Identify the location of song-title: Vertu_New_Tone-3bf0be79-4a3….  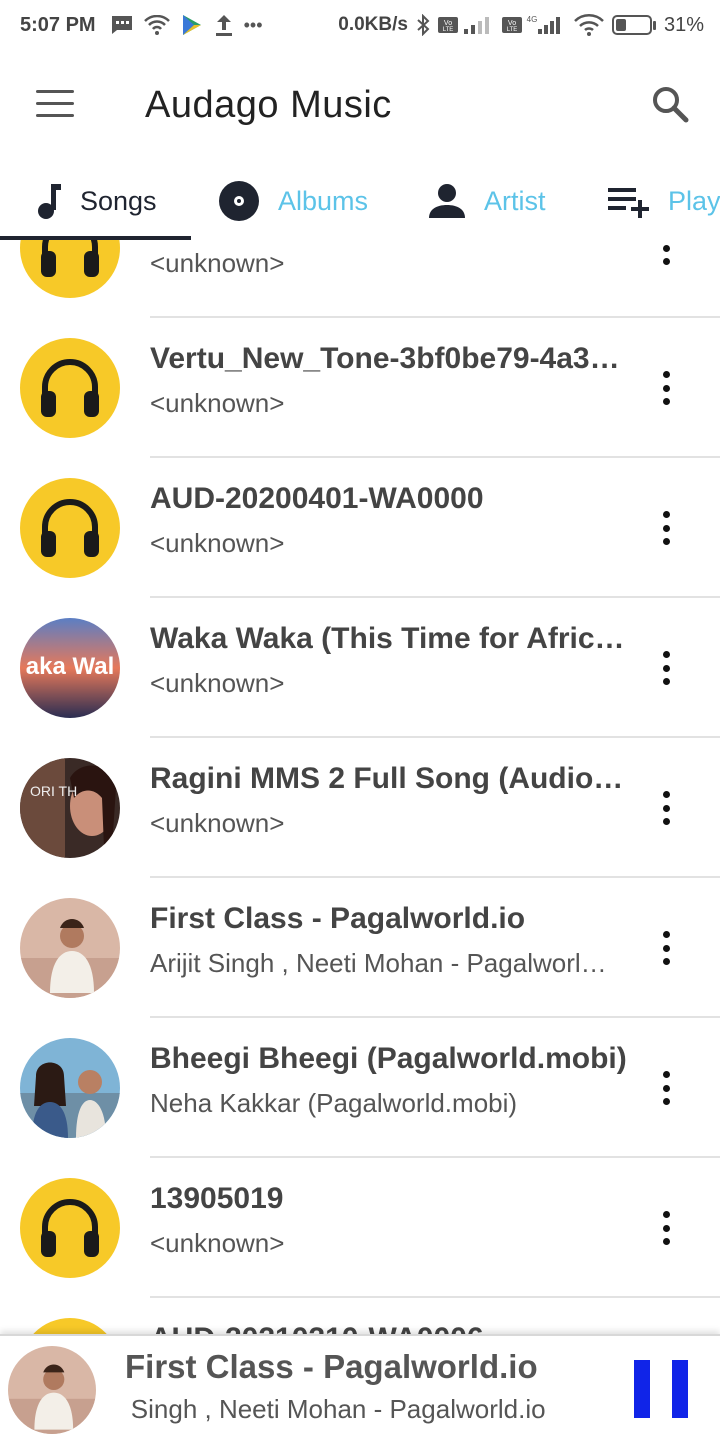
(385, 358).